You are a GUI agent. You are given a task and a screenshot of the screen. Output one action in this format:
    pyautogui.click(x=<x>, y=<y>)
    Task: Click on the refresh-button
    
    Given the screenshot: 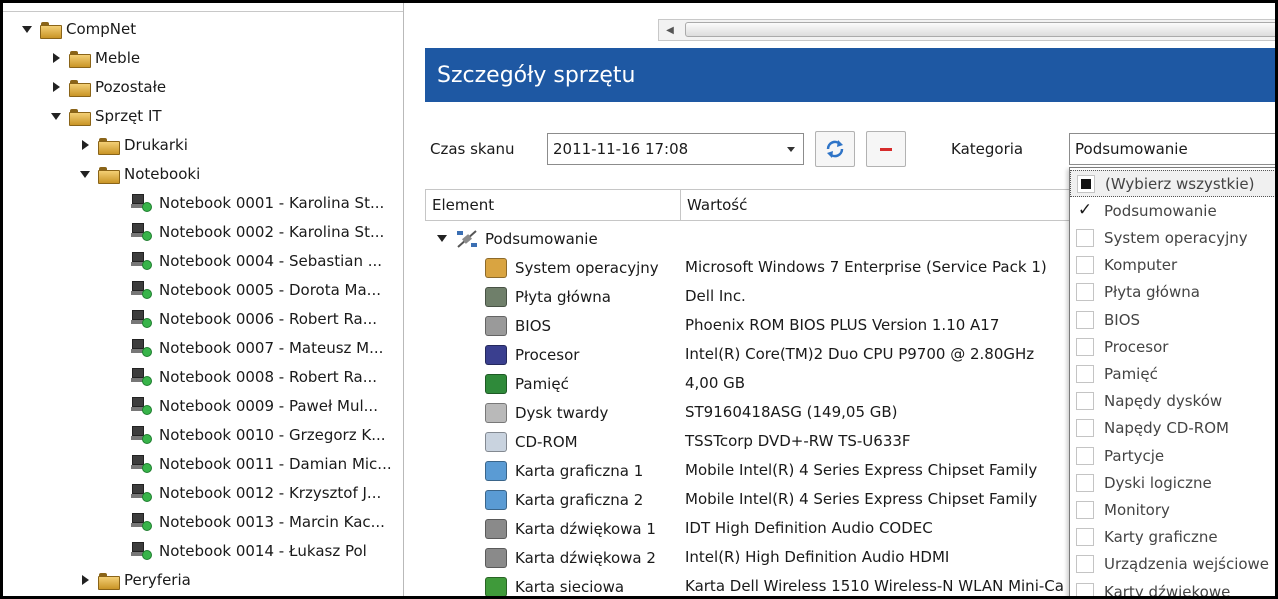 What is the action you would take?
    pyautogui.click(x=835, y=149)
    